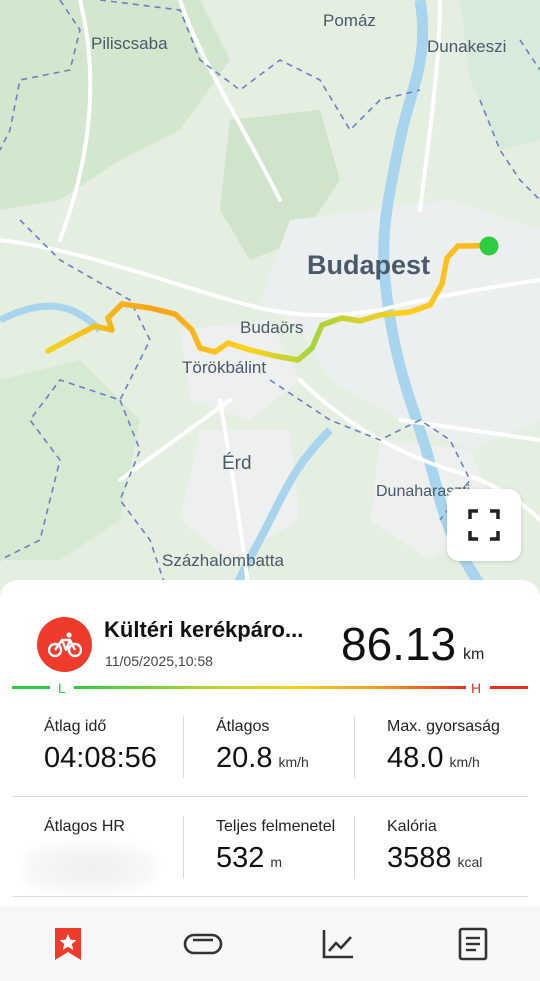 This screenshot has width=540, height=981. What do you see at coordinates (224, 367) in the screenshot?
I see `map-label-torokbalint: Törökbálint` at bounding box center [224, 367].